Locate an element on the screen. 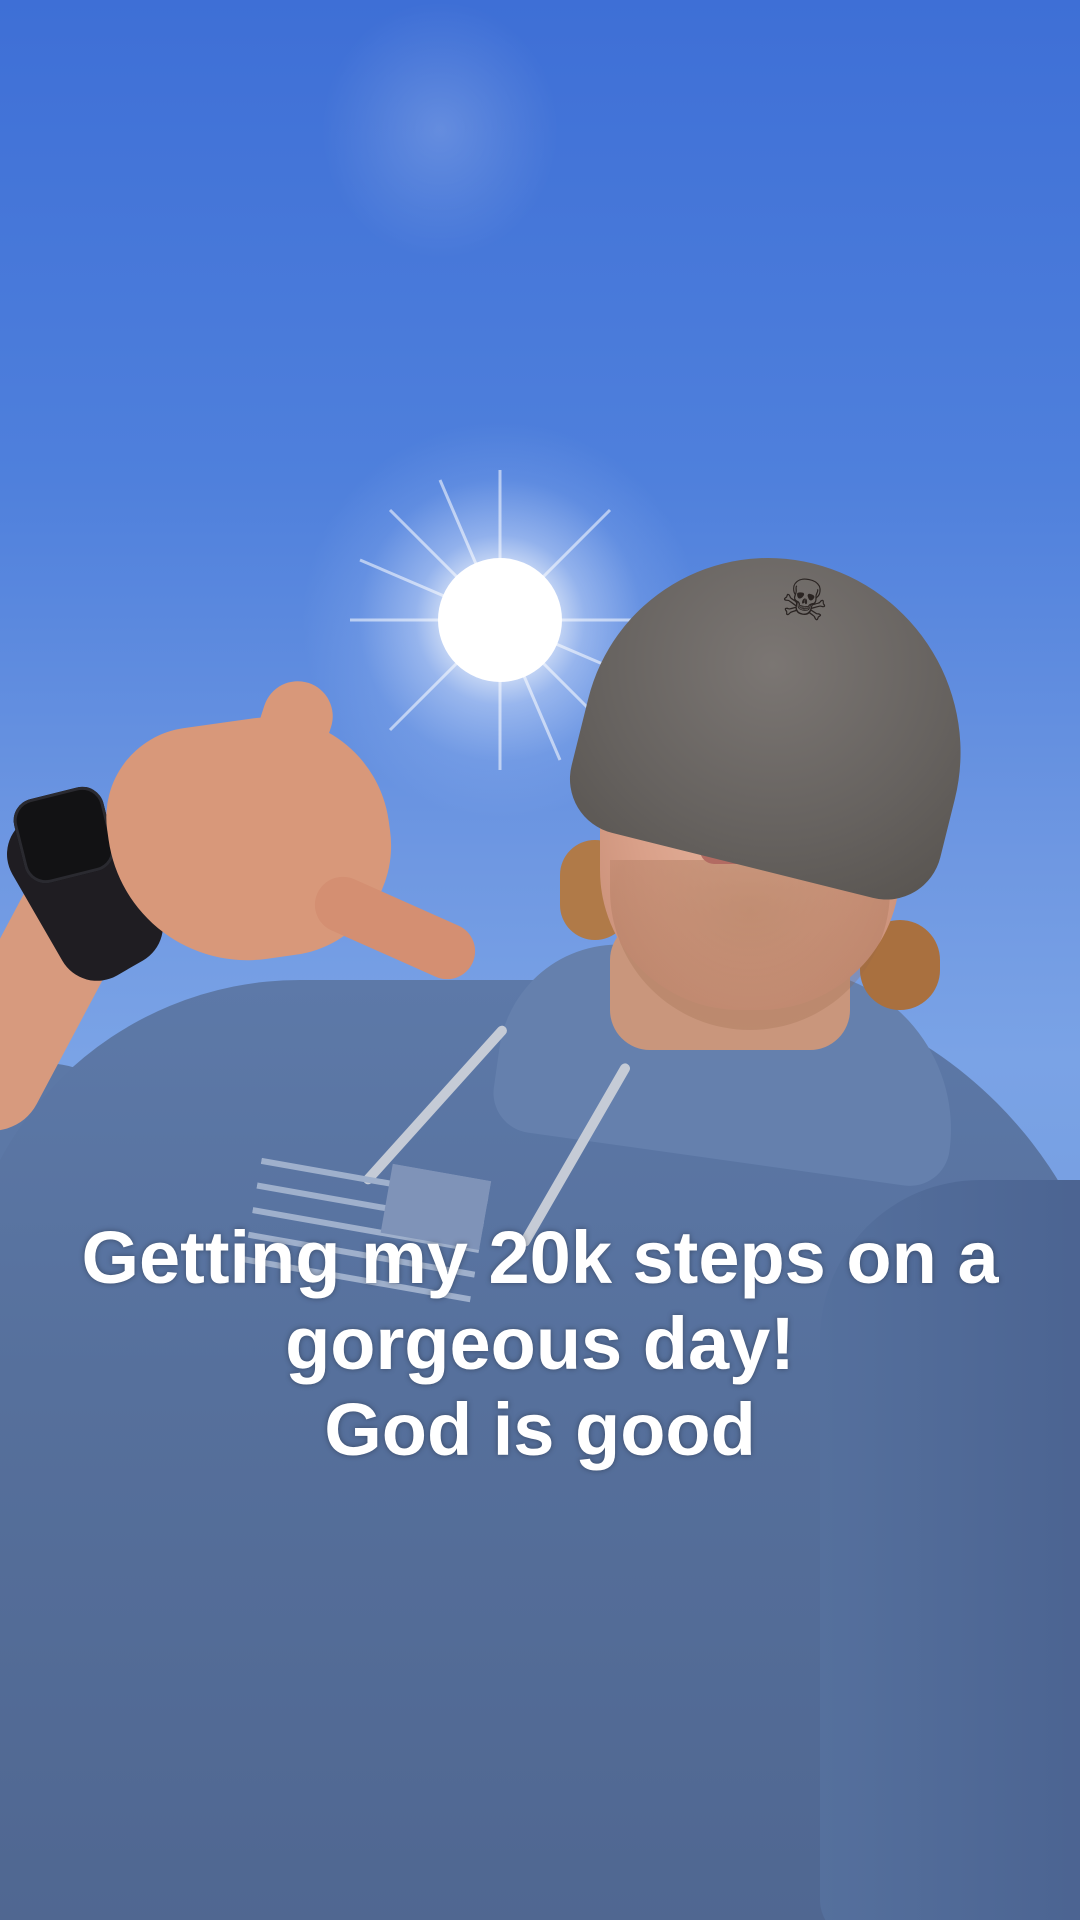 Image resolution: width=1080 pixels, height=1920 pixels. pinky-finger is located at coordinates (395, 928).